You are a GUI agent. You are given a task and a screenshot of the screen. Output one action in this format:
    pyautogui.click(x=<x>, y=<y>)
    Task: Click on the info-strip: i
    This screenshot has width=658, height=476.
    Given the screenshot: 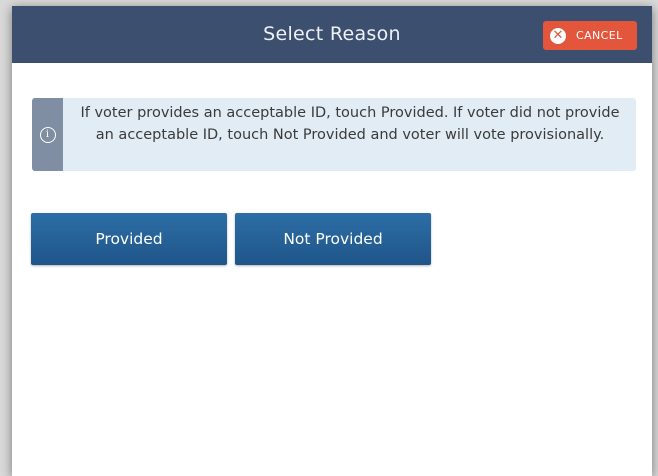 What is the action you would take?
    pyautogui.click(x=47, y=134)
    